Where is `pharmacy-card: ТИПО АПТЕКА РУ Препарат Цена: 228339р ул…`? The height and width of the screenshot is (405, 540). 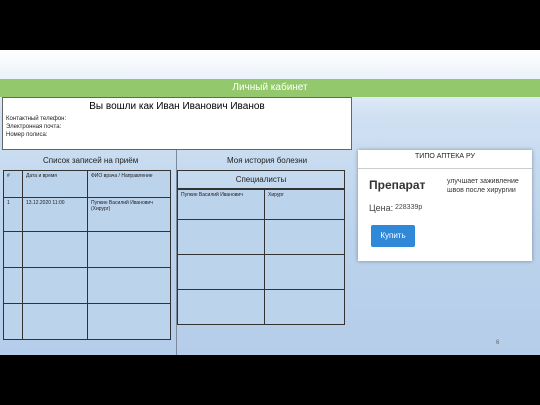
pharmacy-card: ТИПО АПТЕКА РУ Препарат Цена: 228339р ул… is located at coordinates (445, 205).